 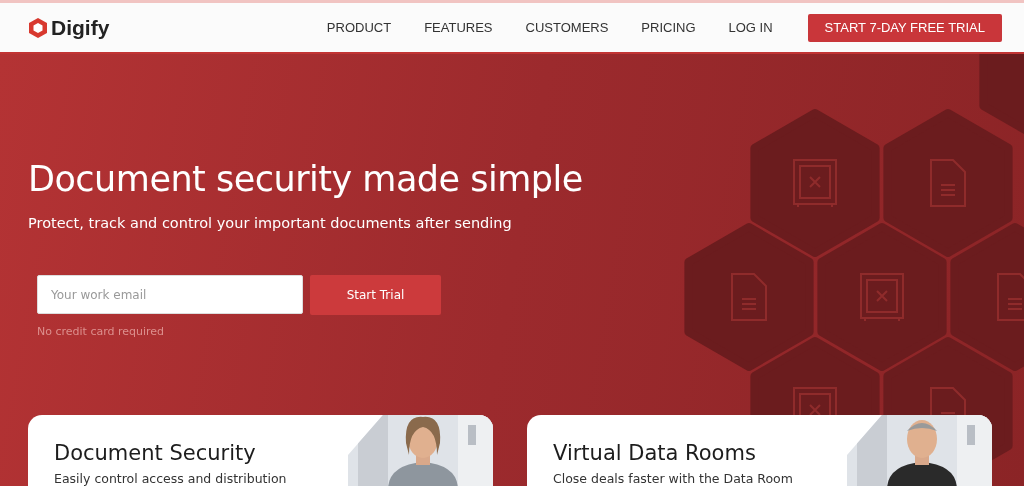 I want to click on card-description: Easily control access and distribution, so click(x=170, y=478).